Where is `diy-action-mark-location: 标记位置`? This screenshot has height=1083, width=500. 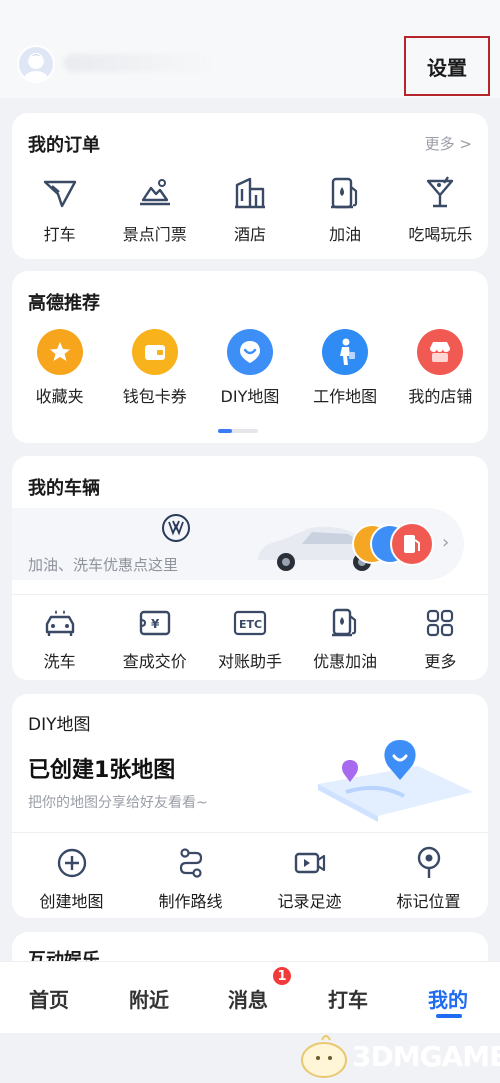
diy-action-mark-location: 标记位置 is located at coordinates (428, 879).